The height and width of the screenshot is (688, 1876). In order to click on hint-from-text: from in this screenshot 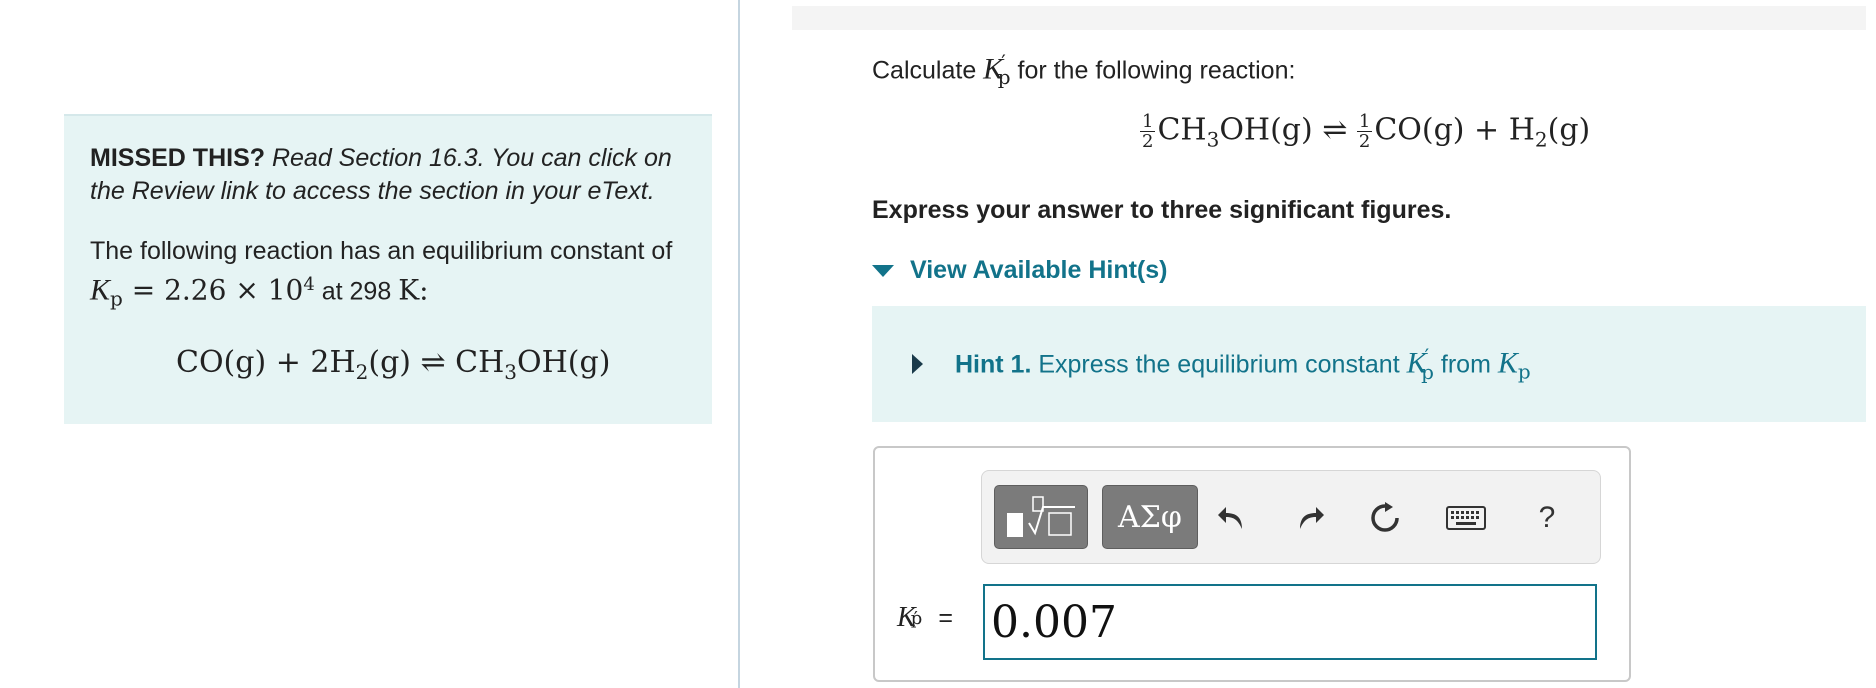, I will do `click(1465, 364)`.